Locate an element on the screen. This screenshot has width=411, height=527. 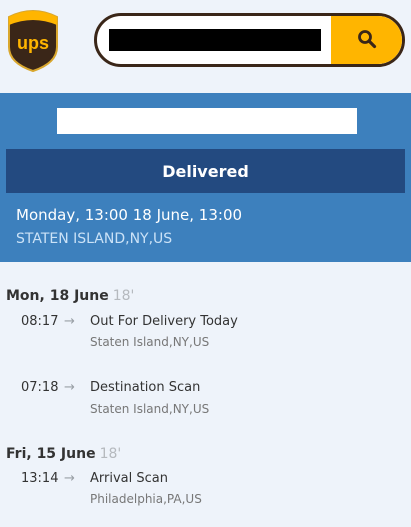
search-button is located at coordinates (366, 40).